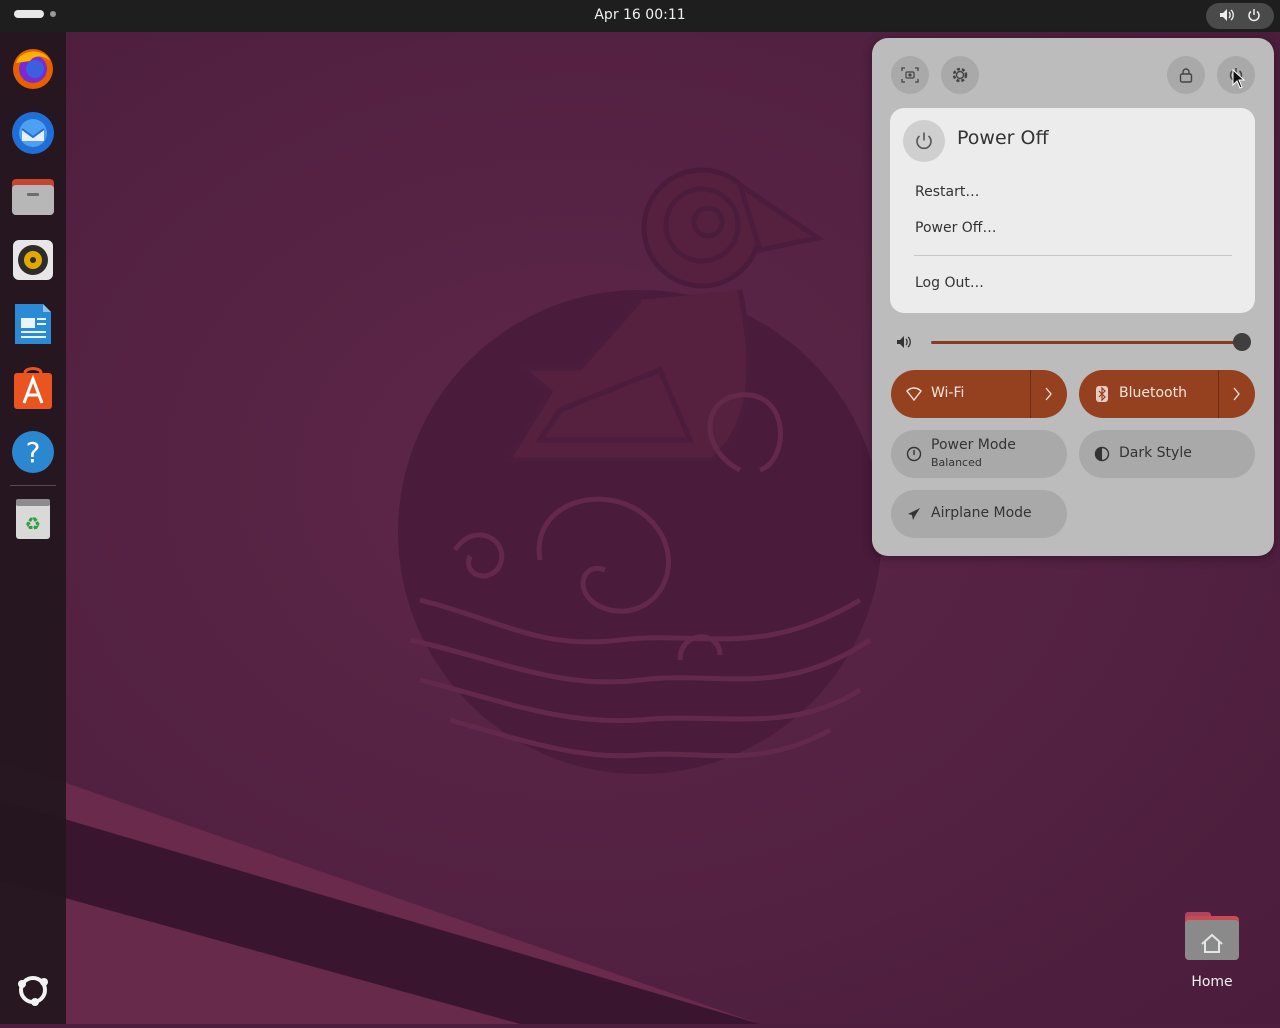 The width and height of the screenshot is (1280, 1028). I want to click on dock-item-help: ?, so click(33, 452).